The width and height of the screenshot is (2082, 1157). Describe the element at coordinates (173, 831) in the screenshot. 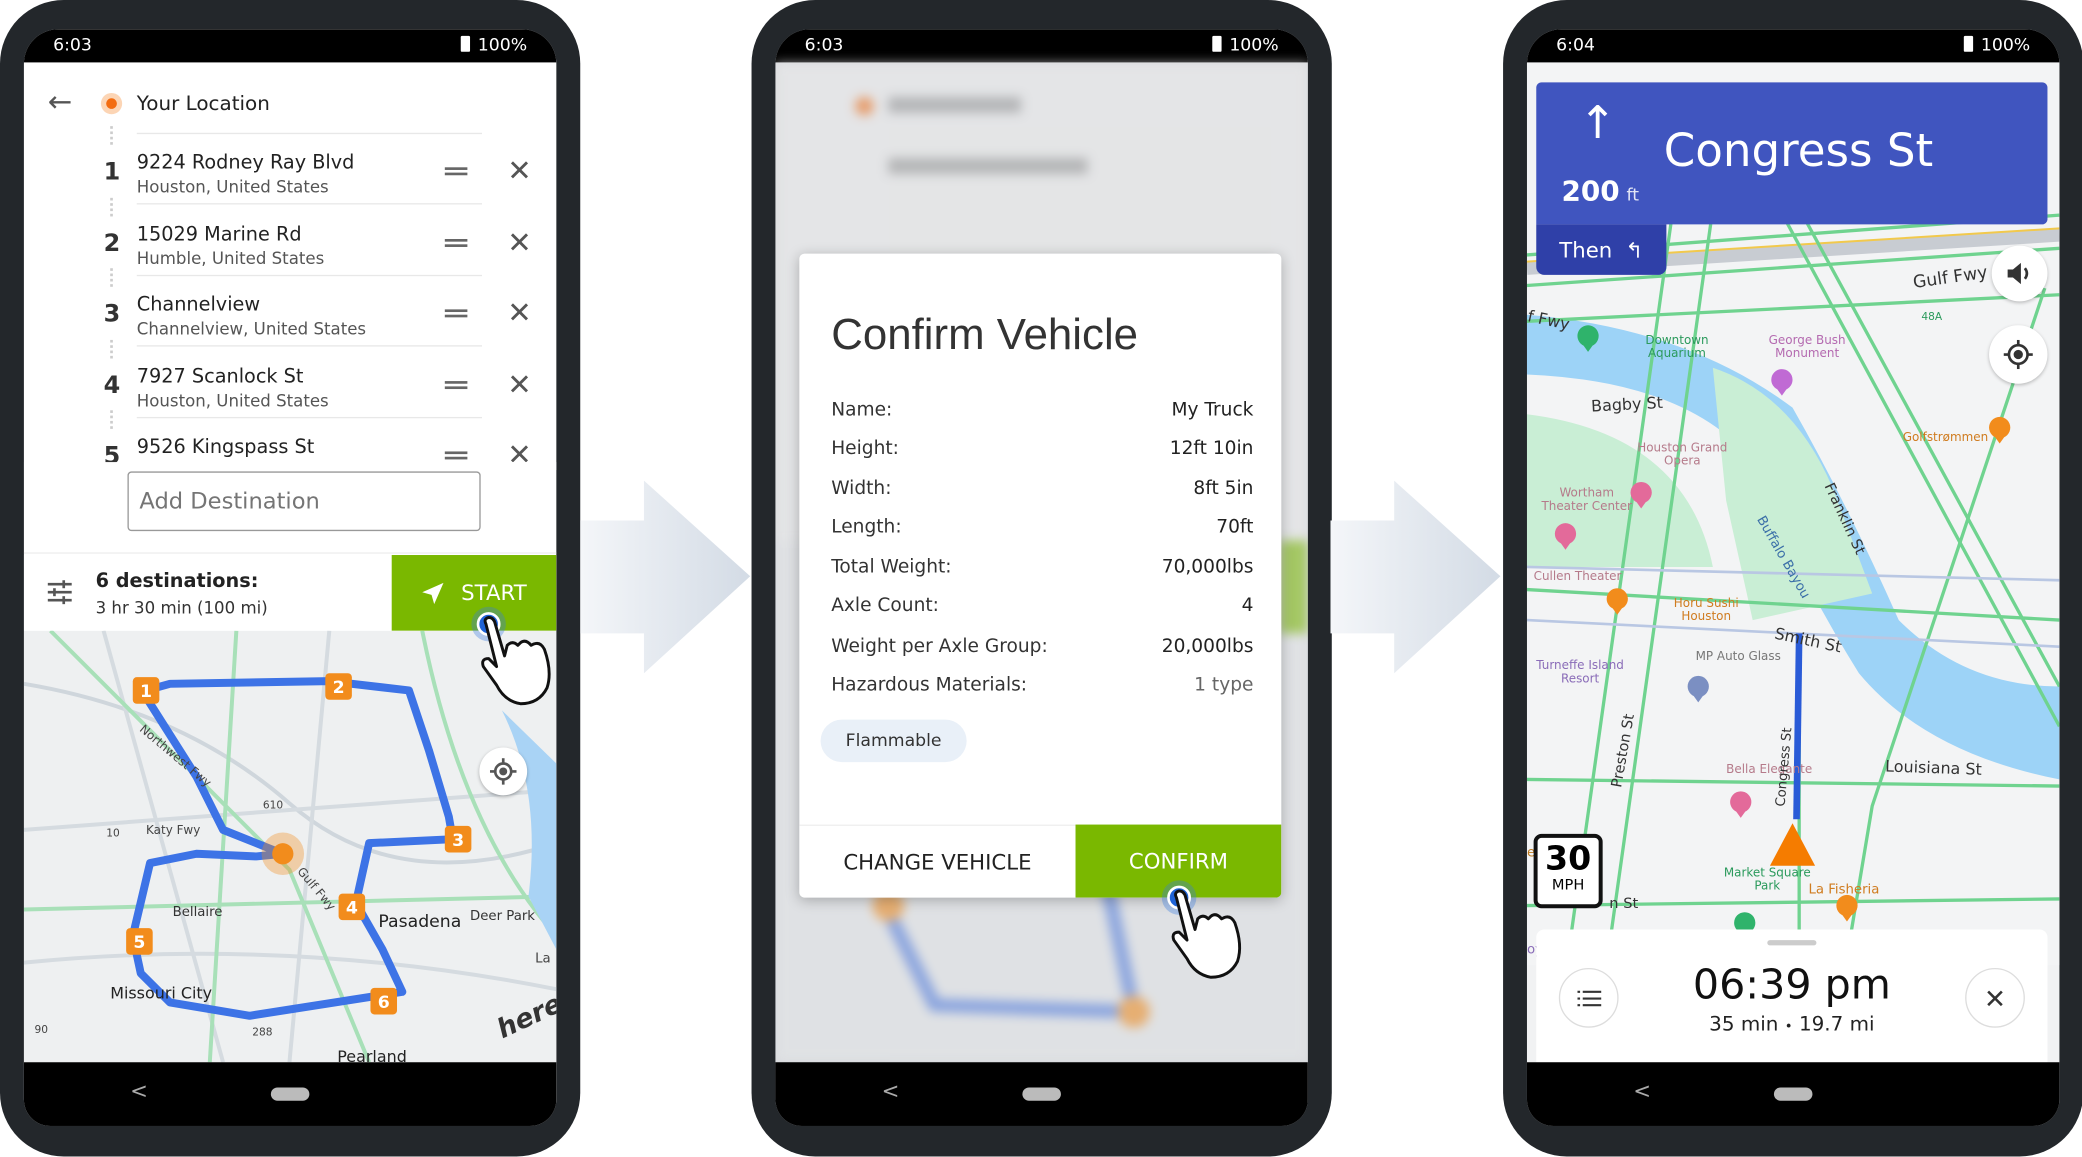

I see `map-label: Katy Fwy` at that location.